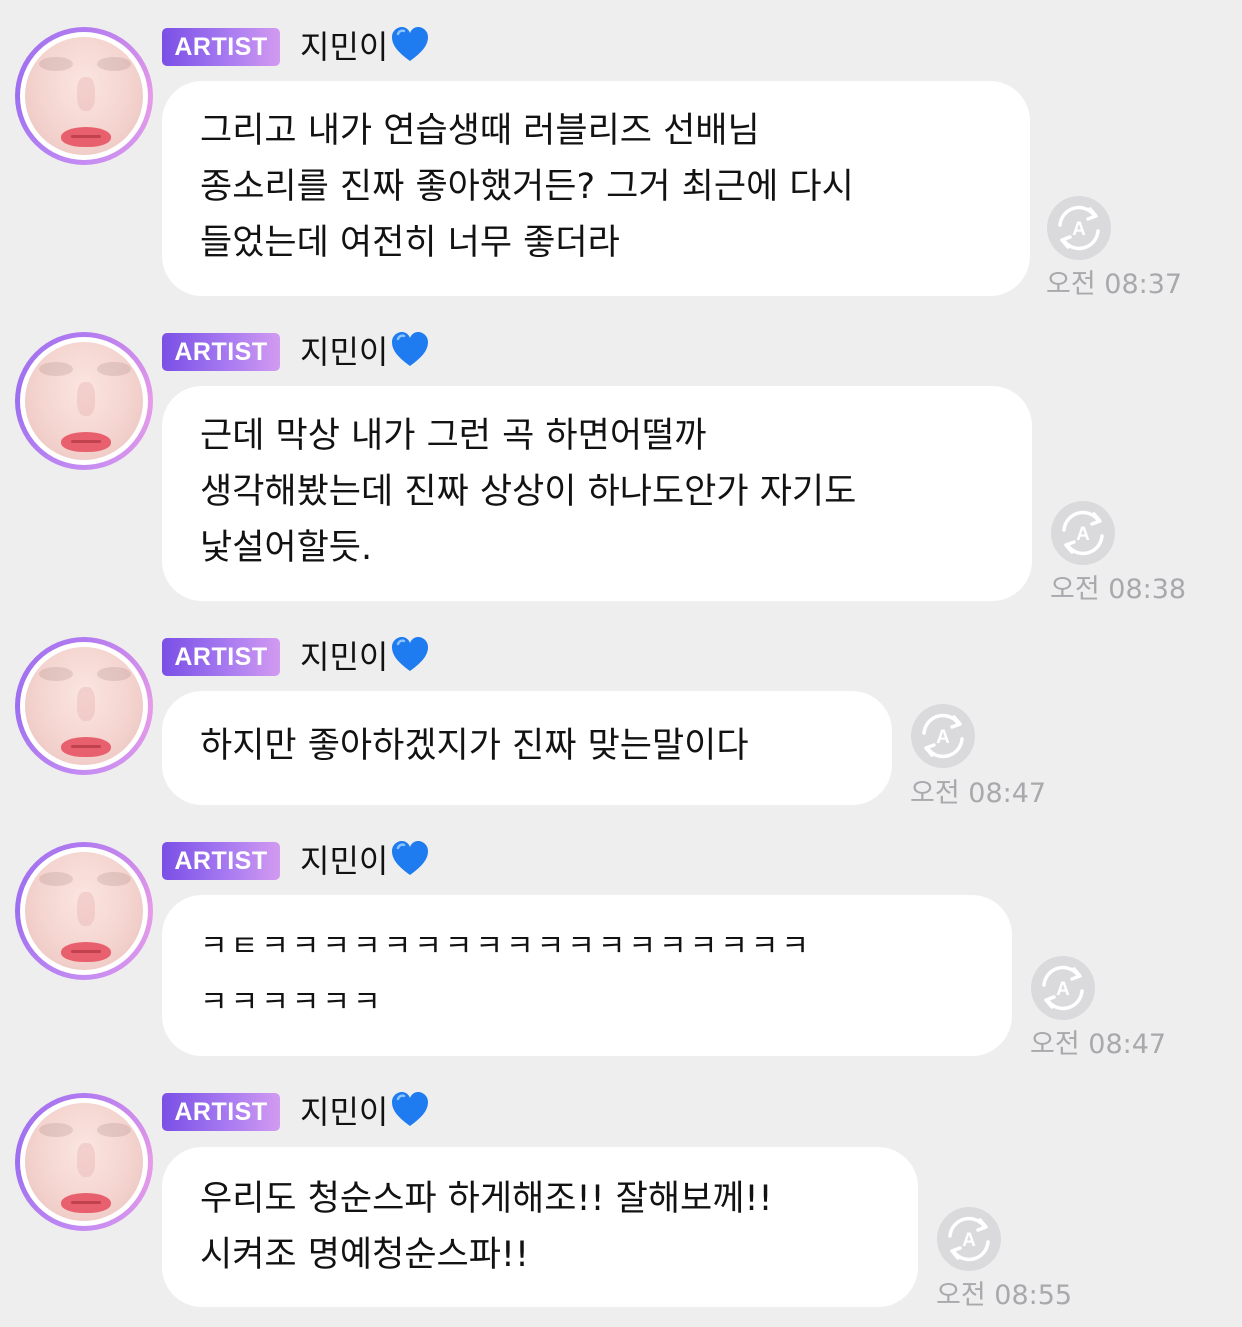 The width and height of the screenshot is (1242, 1327). What do you see at coordinates (474, 746) in the screenshot?
I see `message-text: 하지만 좋아하겠지가 진짜 맞는말이다` at bounding box center [474, 746].